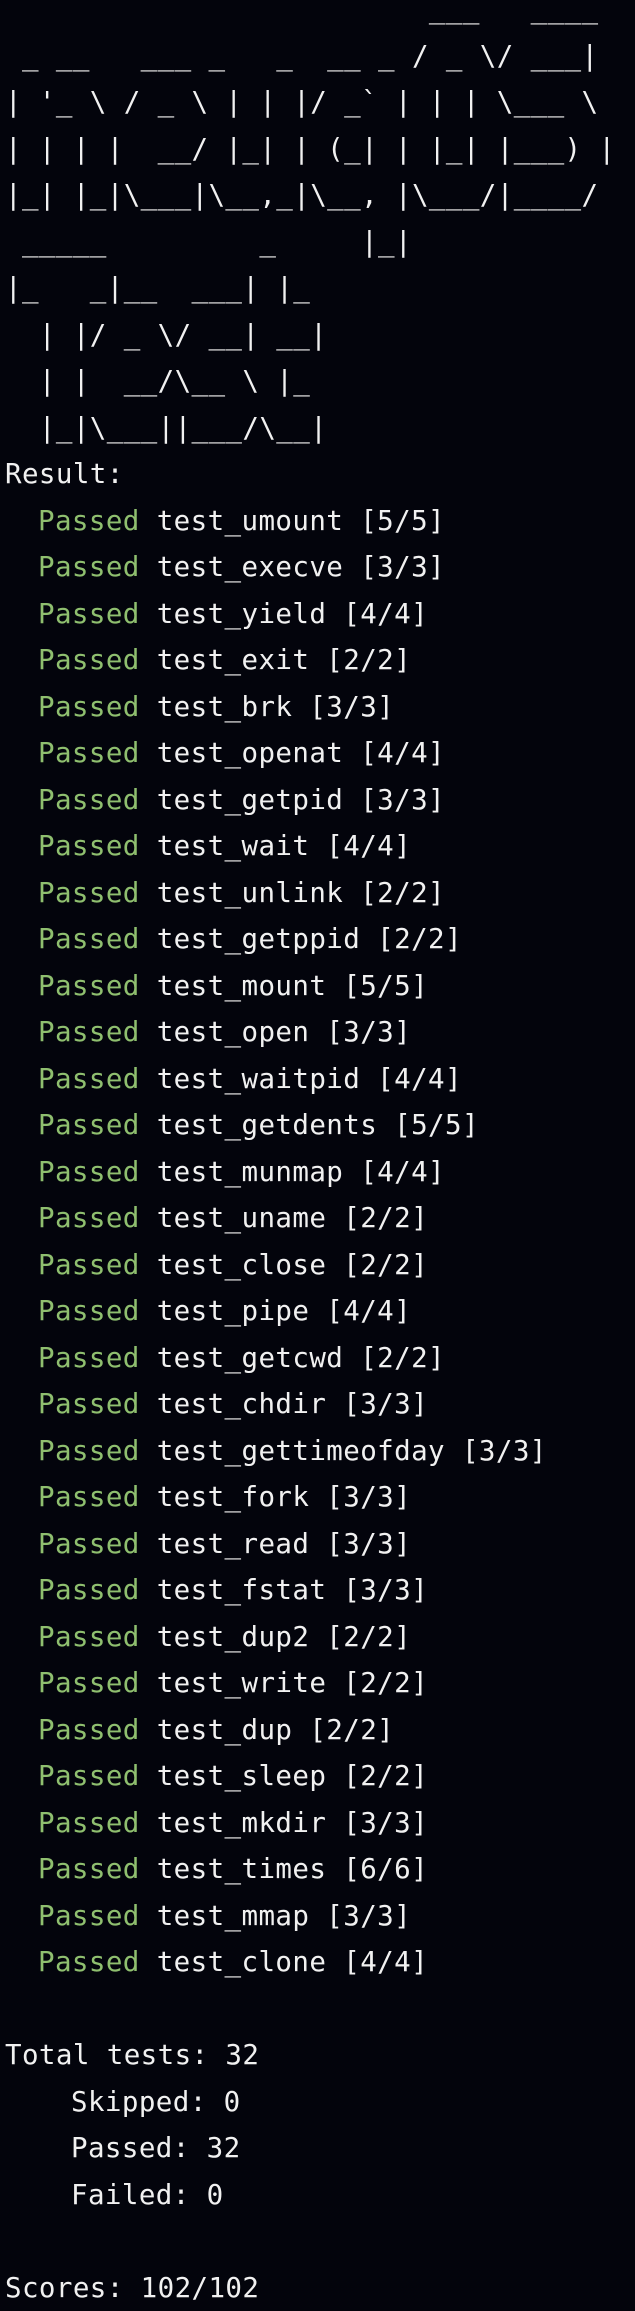  I want to click on test-name: test_getppid, so click(258, 939).